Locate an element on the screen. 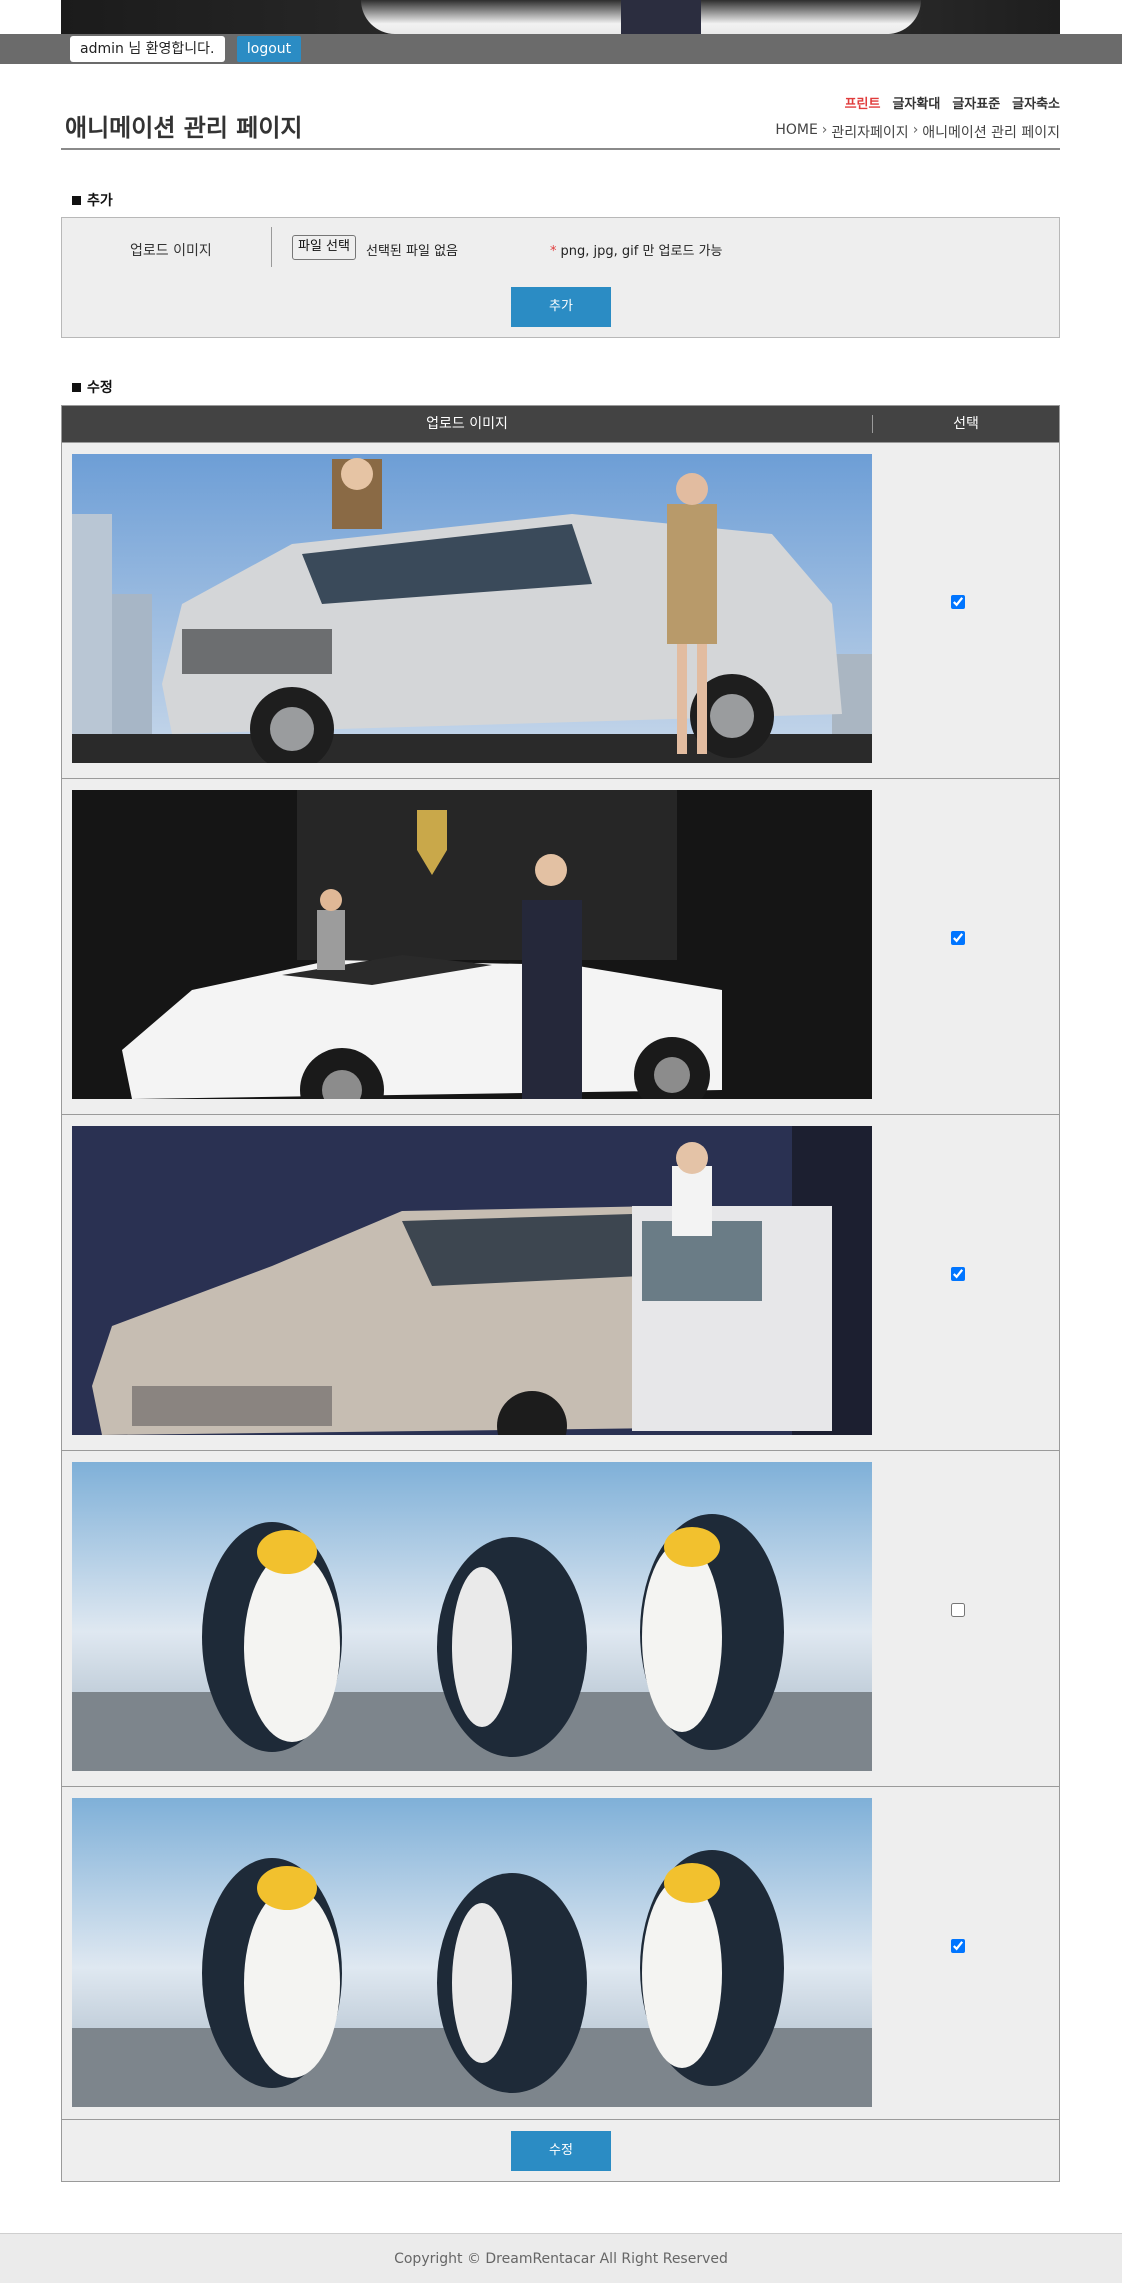 This screenshot has width=1122, height=2283. file-status: 선택된 파일 없음 is located at coordinates (412, 251).